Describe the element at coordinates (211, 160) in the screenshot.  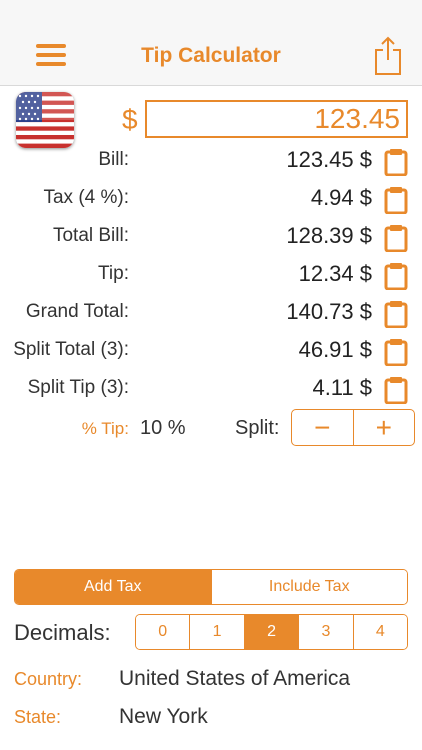
I see `result-row-bill: Bill: 123.45 $` at that location.